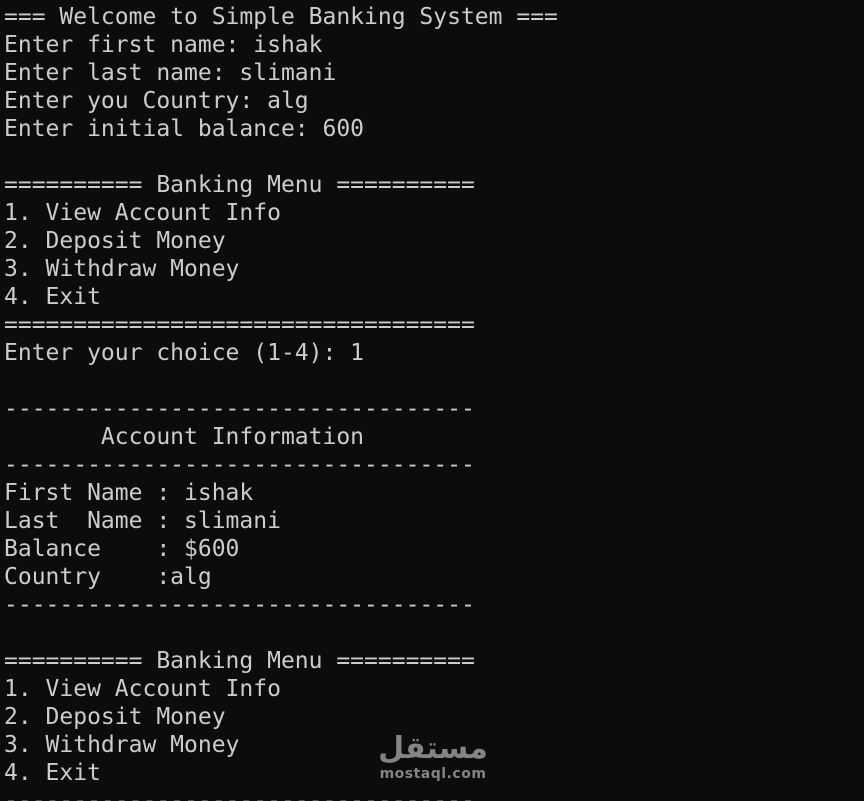 This screenshot has width=864, height=801. What do you see at coordinates (433, 748) in the screenshot?
I see `watermark-logo: مستقل` at bounding box center [433, 748].